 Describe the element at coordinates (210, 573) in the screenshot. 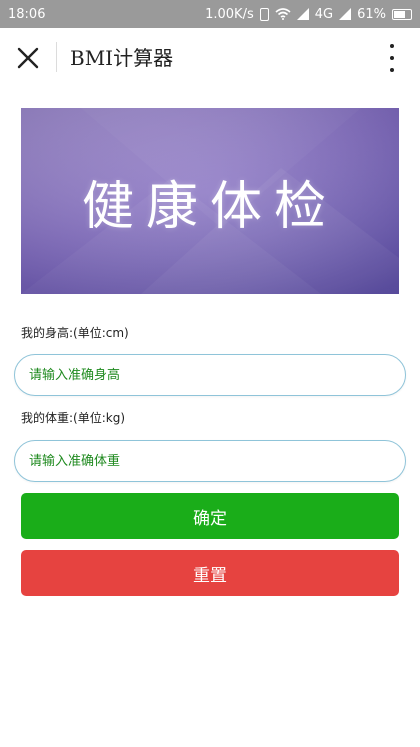

I see `reset-button: 重置` at that location.